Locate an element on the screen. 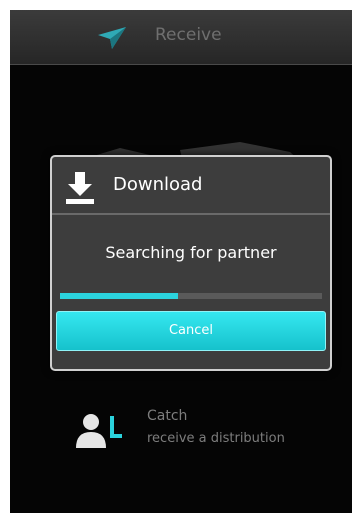 The image size is (362, 513). catch-title: Catch is located at coordinates (167, 416).